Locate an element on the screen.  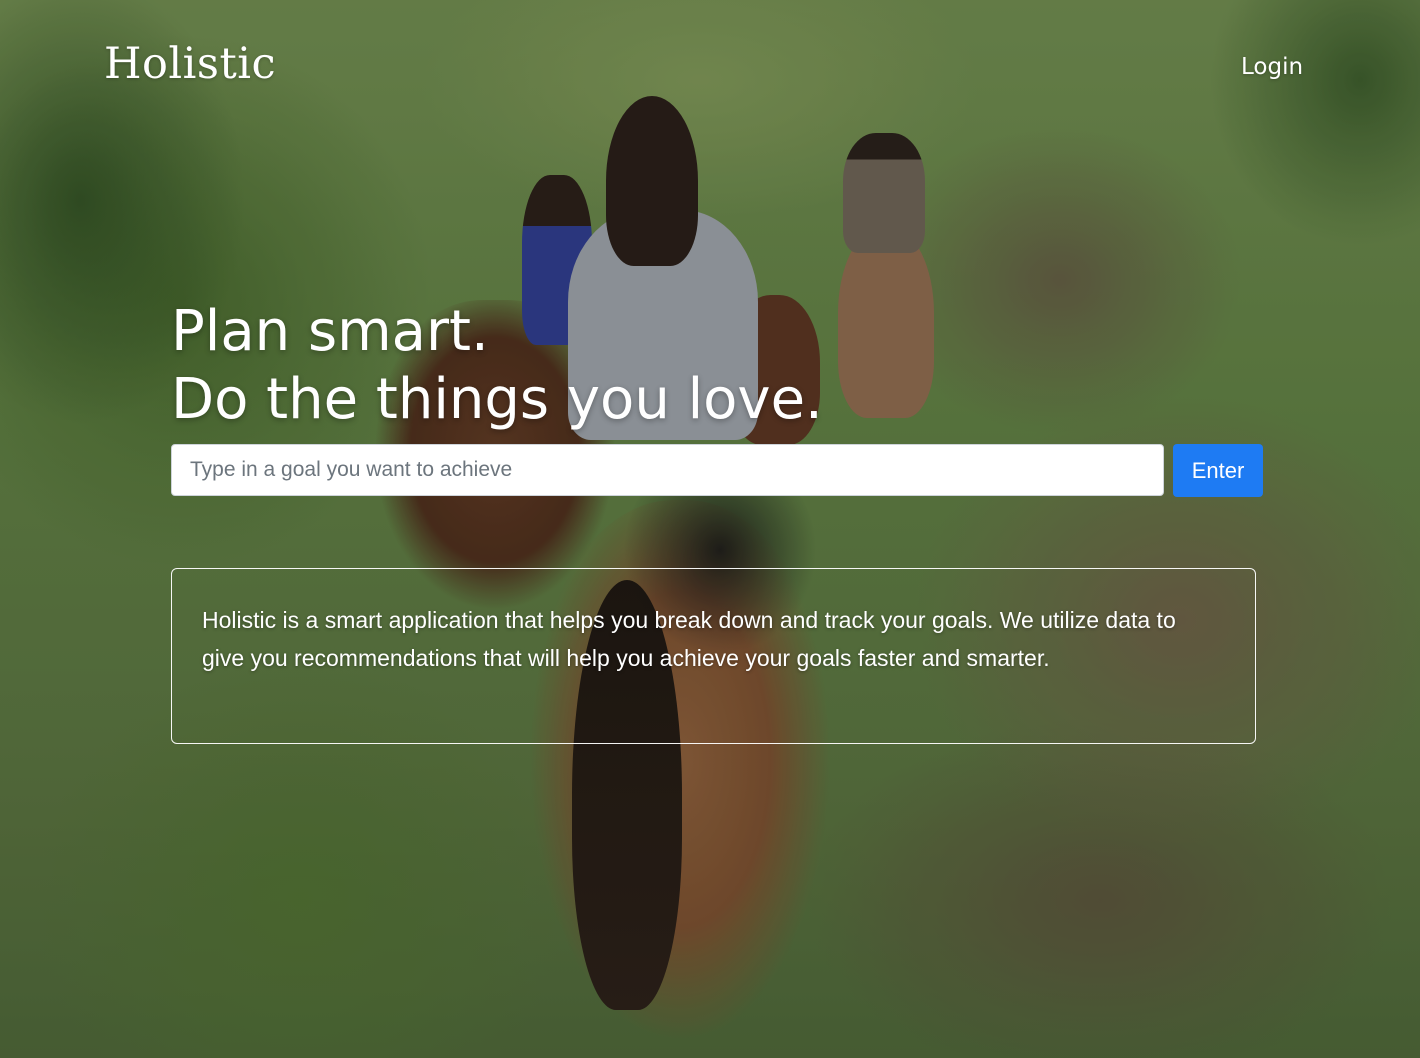
login-link: Login is located at coordinates (1272, 67).